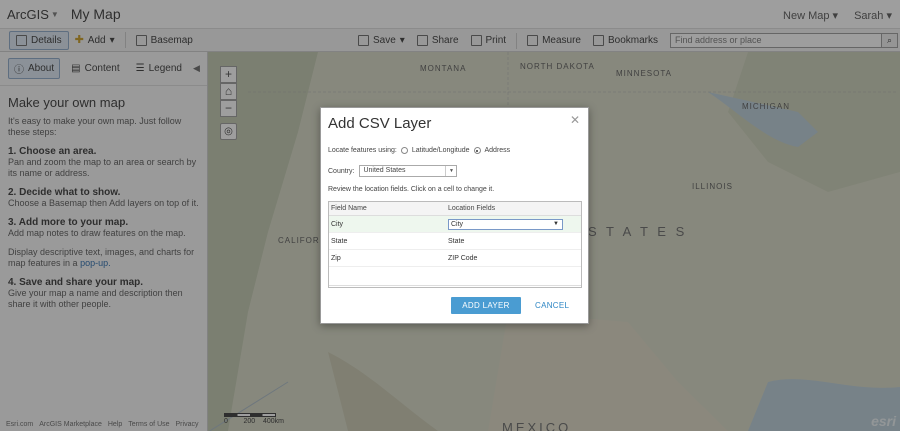 This screenshot has width=900, height=431. What do you see at coordinates (440, 150) in the screenshot?
I see `latlong-label: Latitude/Longitude` at bounding box center [440, 150].